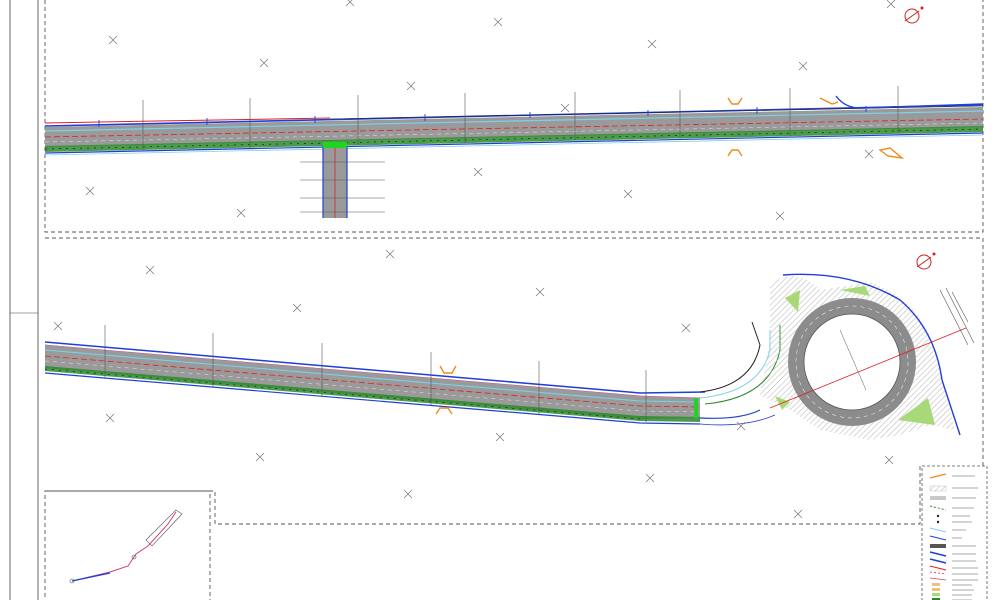 The image size is (1000, 600). What do you see at coordinates (24, 300) in the screenshot?
I see `sheet-border` at bounding box center [24, 300].